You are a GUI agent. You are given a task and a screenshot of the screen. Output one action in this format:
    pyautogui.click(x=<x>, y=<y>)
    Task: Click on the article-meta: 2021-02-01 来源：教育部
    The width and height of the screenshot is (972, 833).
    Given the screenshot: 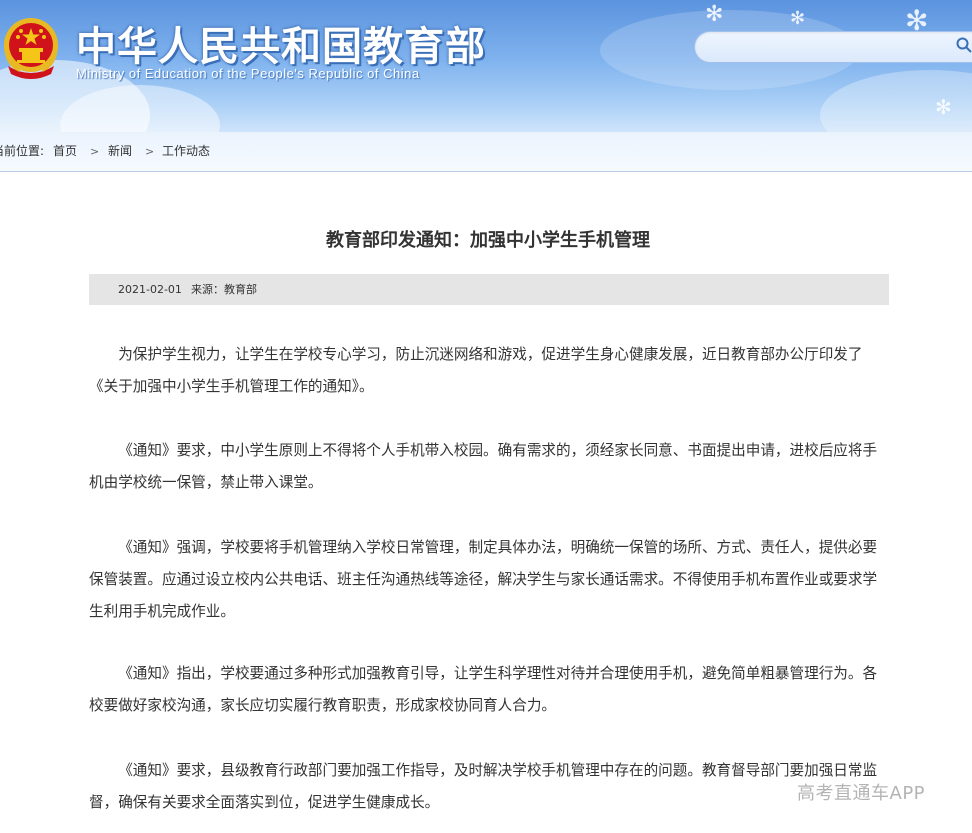 What is the action you would take?
    pyautogui.click(x=489, y=289)
    